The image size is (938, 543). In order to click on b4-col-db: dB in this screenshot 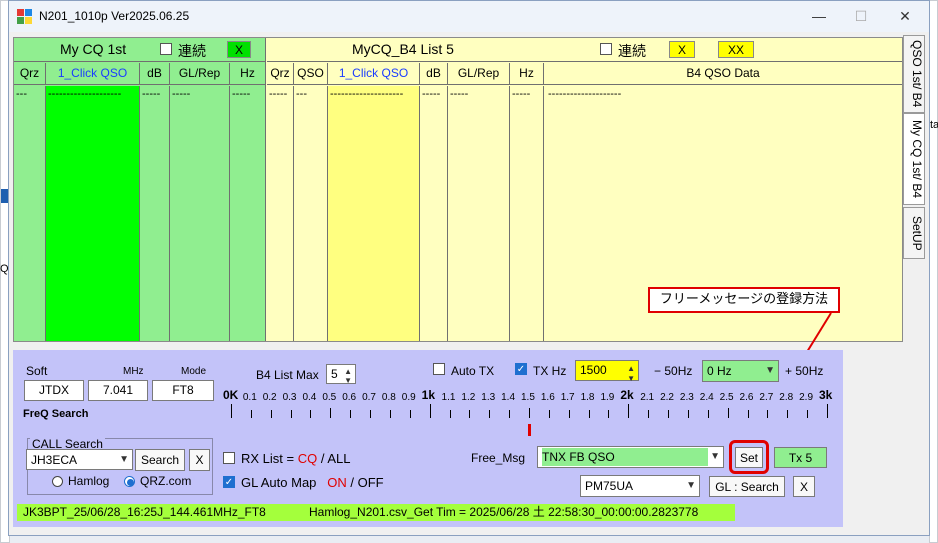, I will do `click(434, 74)`.